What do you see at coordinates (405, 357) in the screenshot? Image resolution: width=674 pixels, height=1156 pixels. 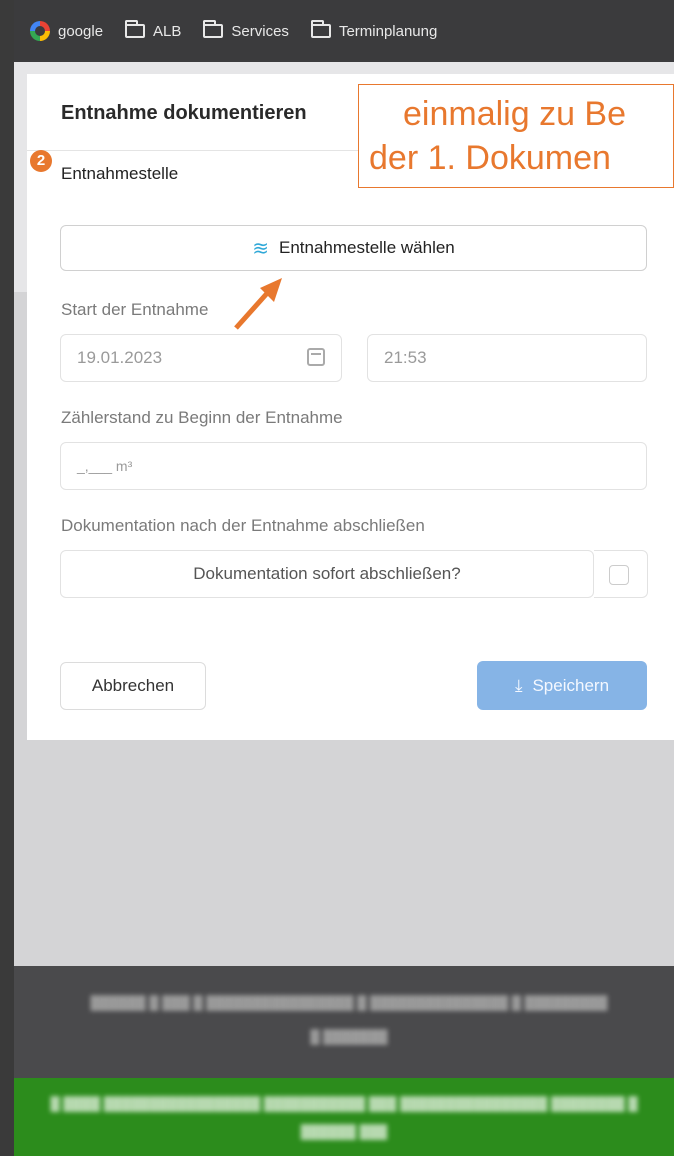 I see `time-value: 21:53` at bounding box center [405, 357].